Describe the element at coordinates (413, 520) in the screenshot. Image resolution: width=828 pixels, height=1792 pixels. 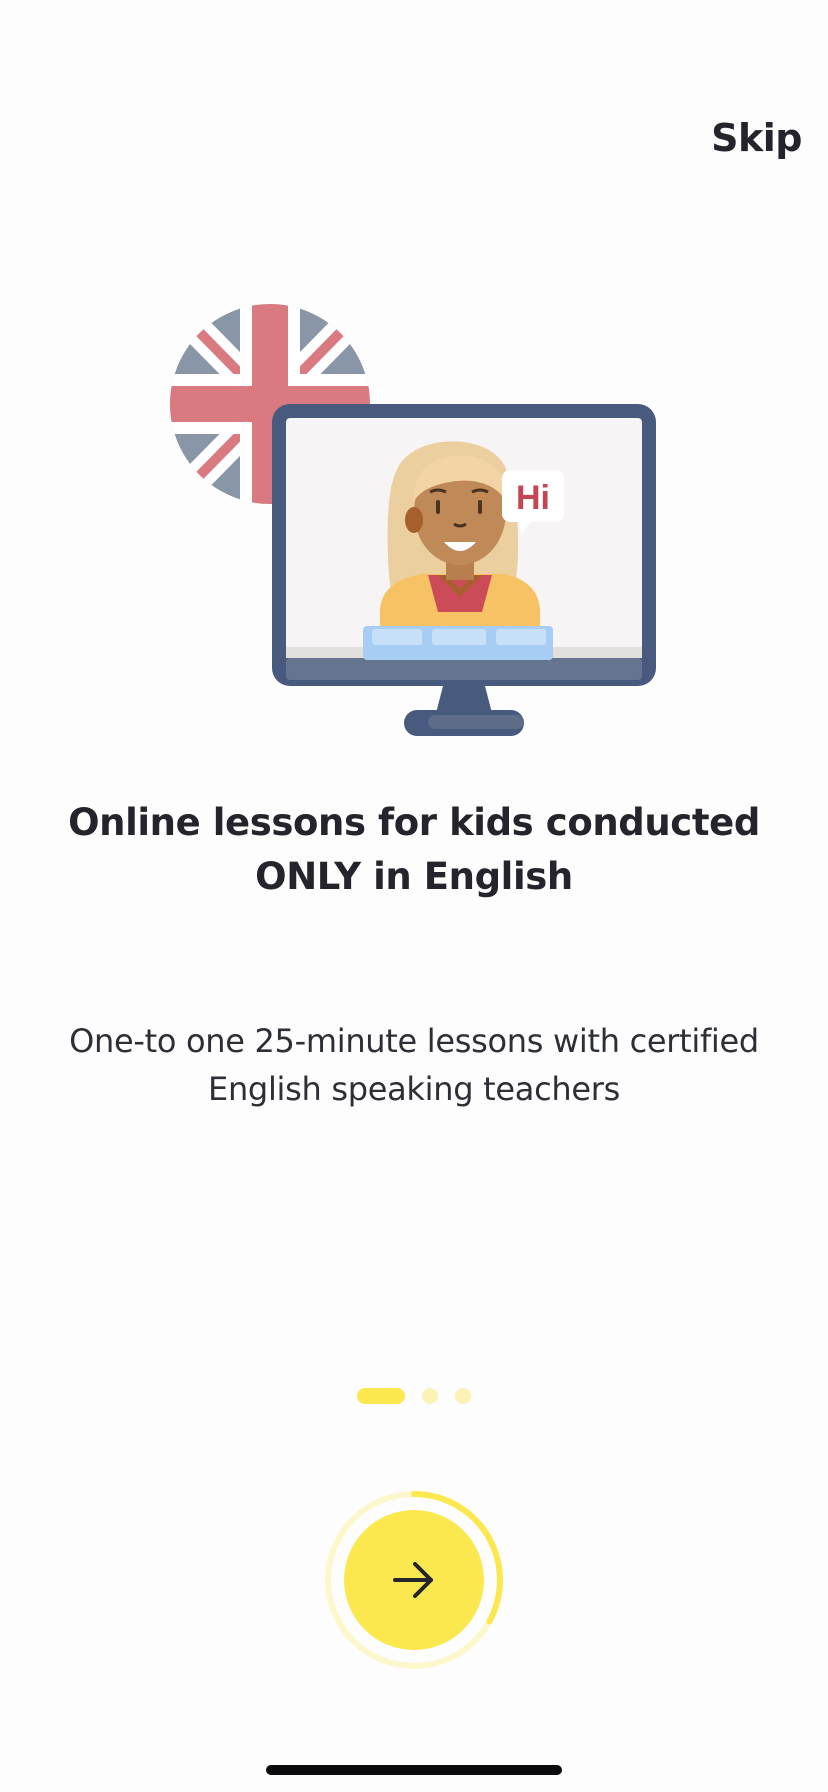
I see `teacher-monitor-illustration: Hi` at that location.